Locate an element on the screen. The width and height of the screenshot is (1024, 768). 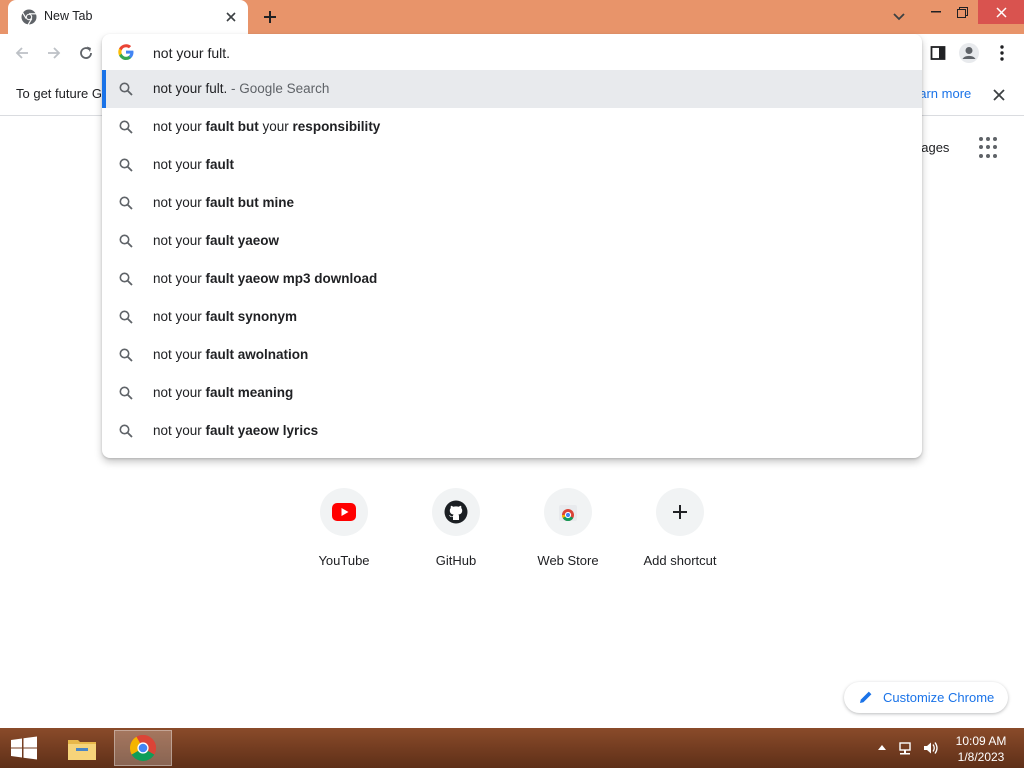
google-g-icon is located at coordinates (126, 52).